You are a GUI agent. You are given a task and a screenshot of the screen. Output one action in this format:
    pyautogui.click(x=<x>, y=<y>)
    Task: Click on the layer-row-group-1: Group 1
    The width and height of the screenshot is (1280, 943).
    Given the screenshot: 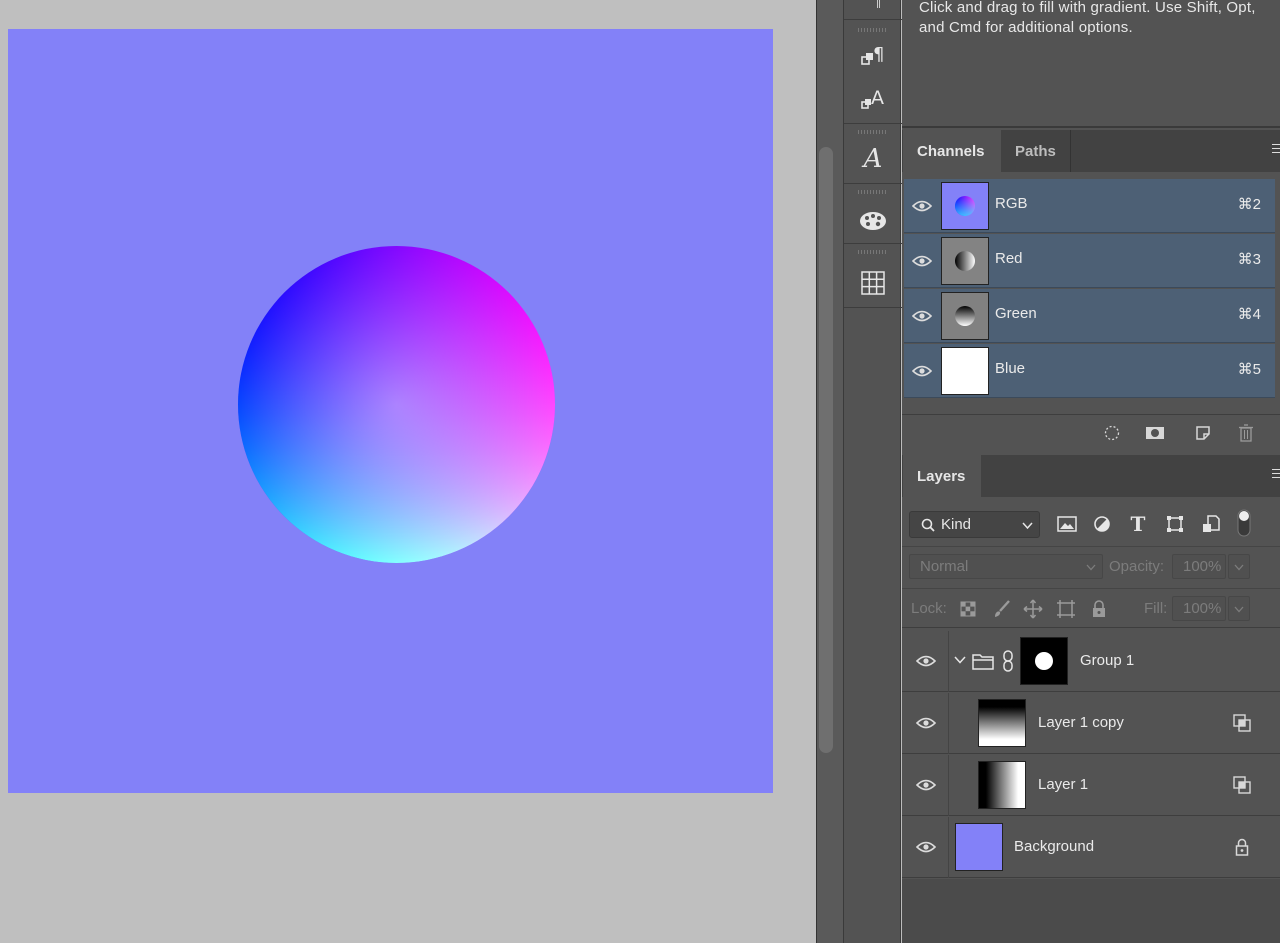 What is the action you would take?
    pyautogui.click(x=1091, y=661)
    